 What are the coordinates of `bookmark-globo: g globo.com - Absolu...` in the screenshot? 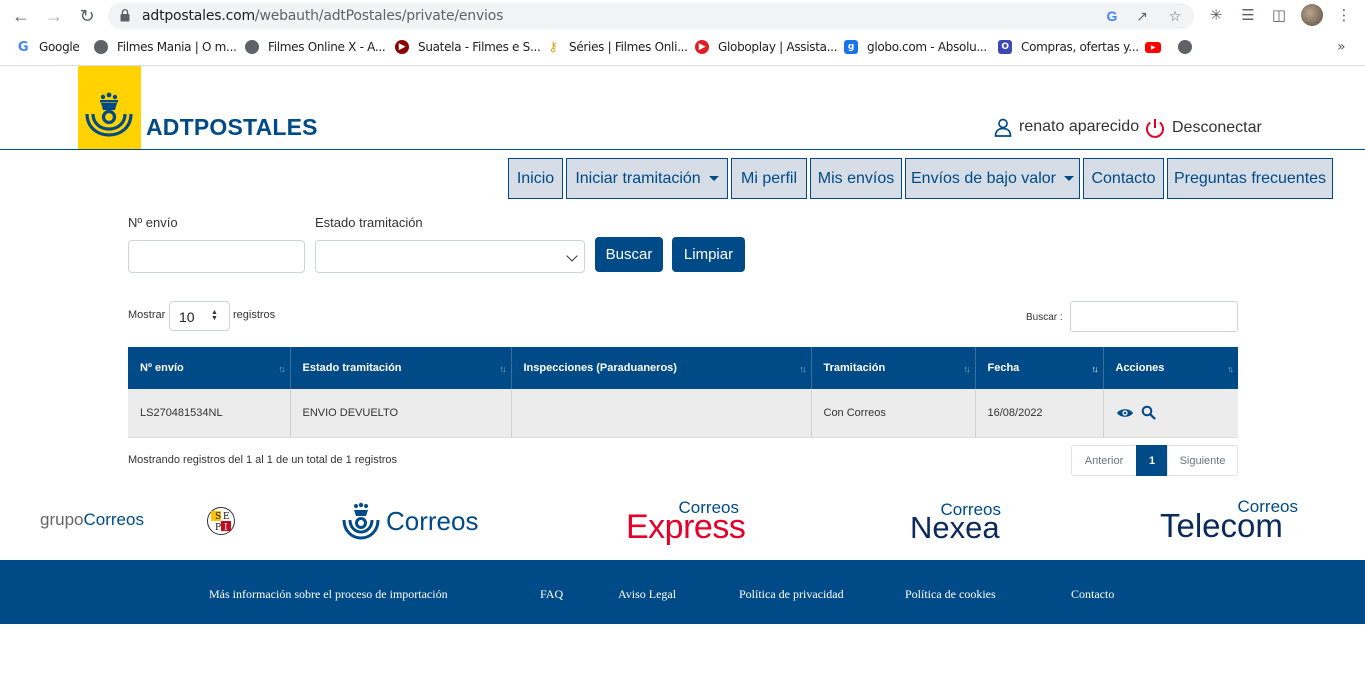 It's located at (915, 47).